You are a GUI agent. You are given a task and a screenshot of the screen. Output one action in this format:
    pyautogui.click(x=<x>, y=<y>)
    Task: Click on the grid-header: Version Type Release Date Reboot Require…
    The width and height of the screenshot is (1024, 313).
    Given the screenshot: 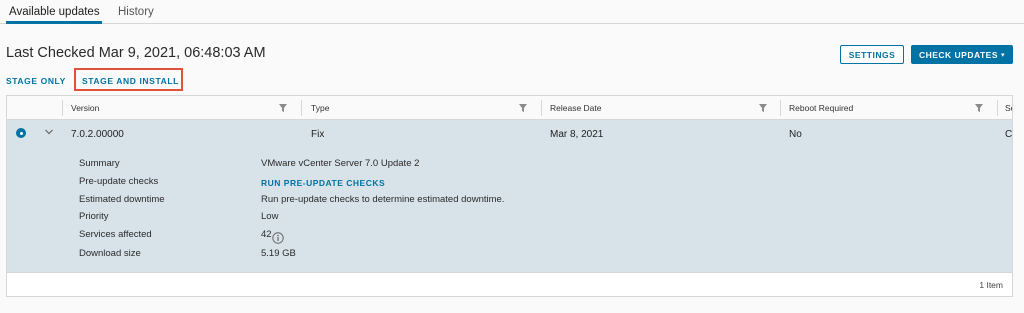 What is the action you would take?
    pyautogui.click(x=509, y=108)
    